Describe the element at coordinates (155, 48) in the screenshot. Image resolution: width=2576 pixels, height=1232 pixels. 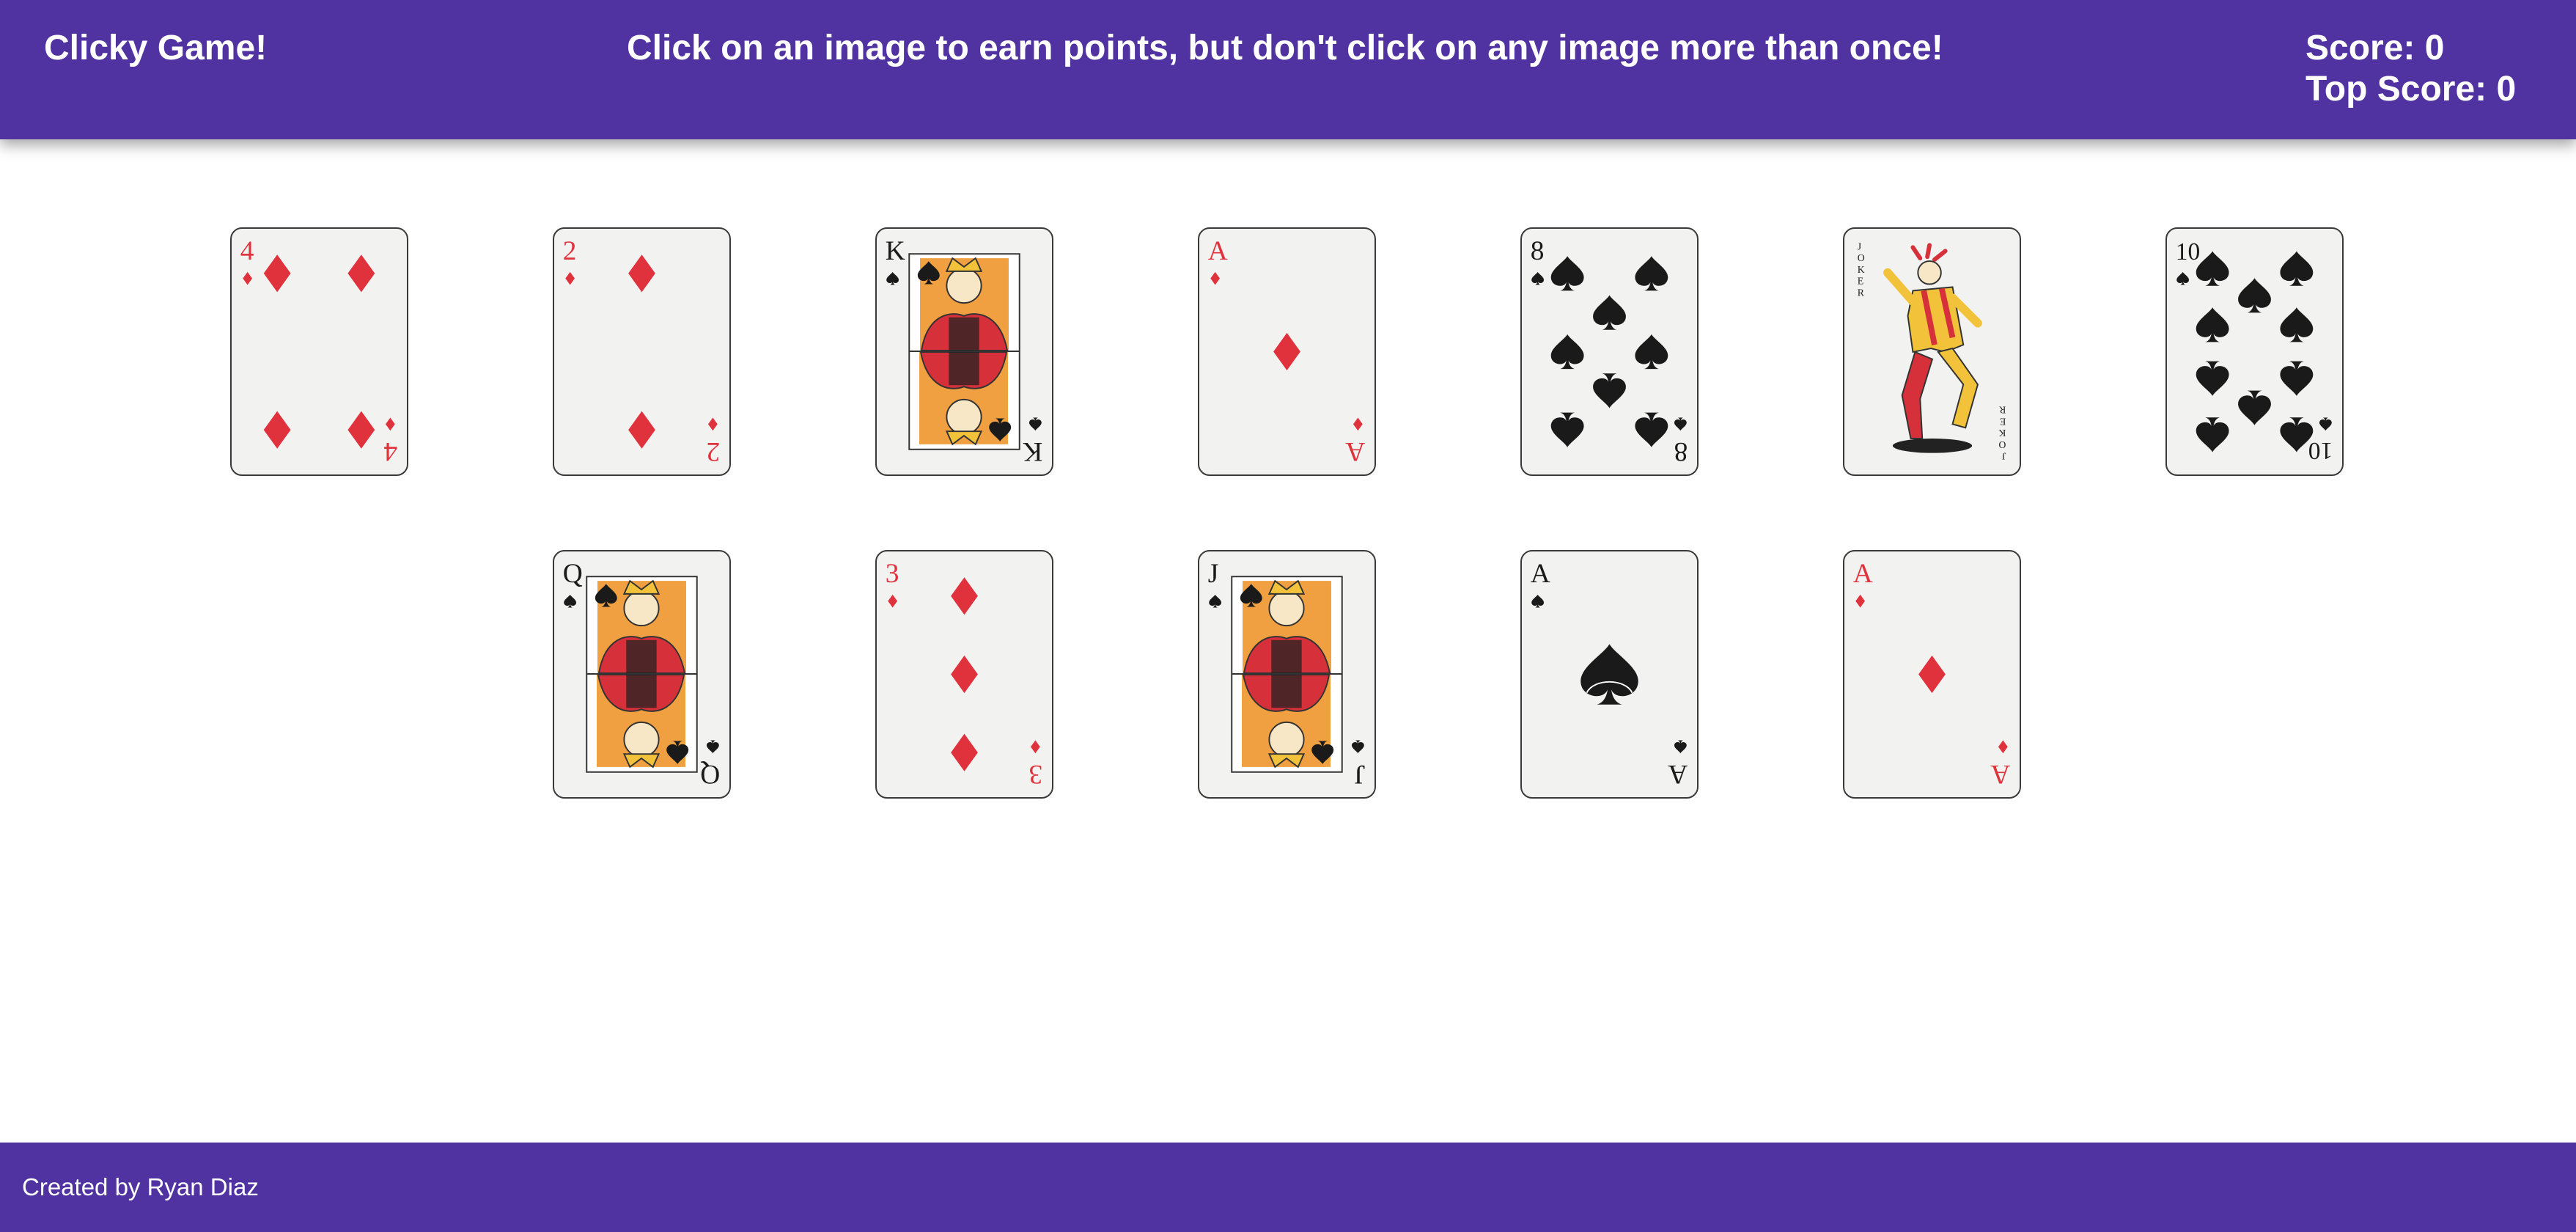
I see `brand-title: Clicky Game!` at that location.